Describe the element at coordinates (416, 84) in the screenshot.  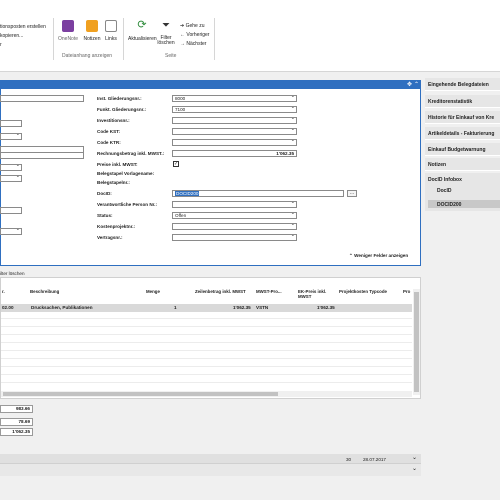
I see `collapse-icon: ⌃` at that location.